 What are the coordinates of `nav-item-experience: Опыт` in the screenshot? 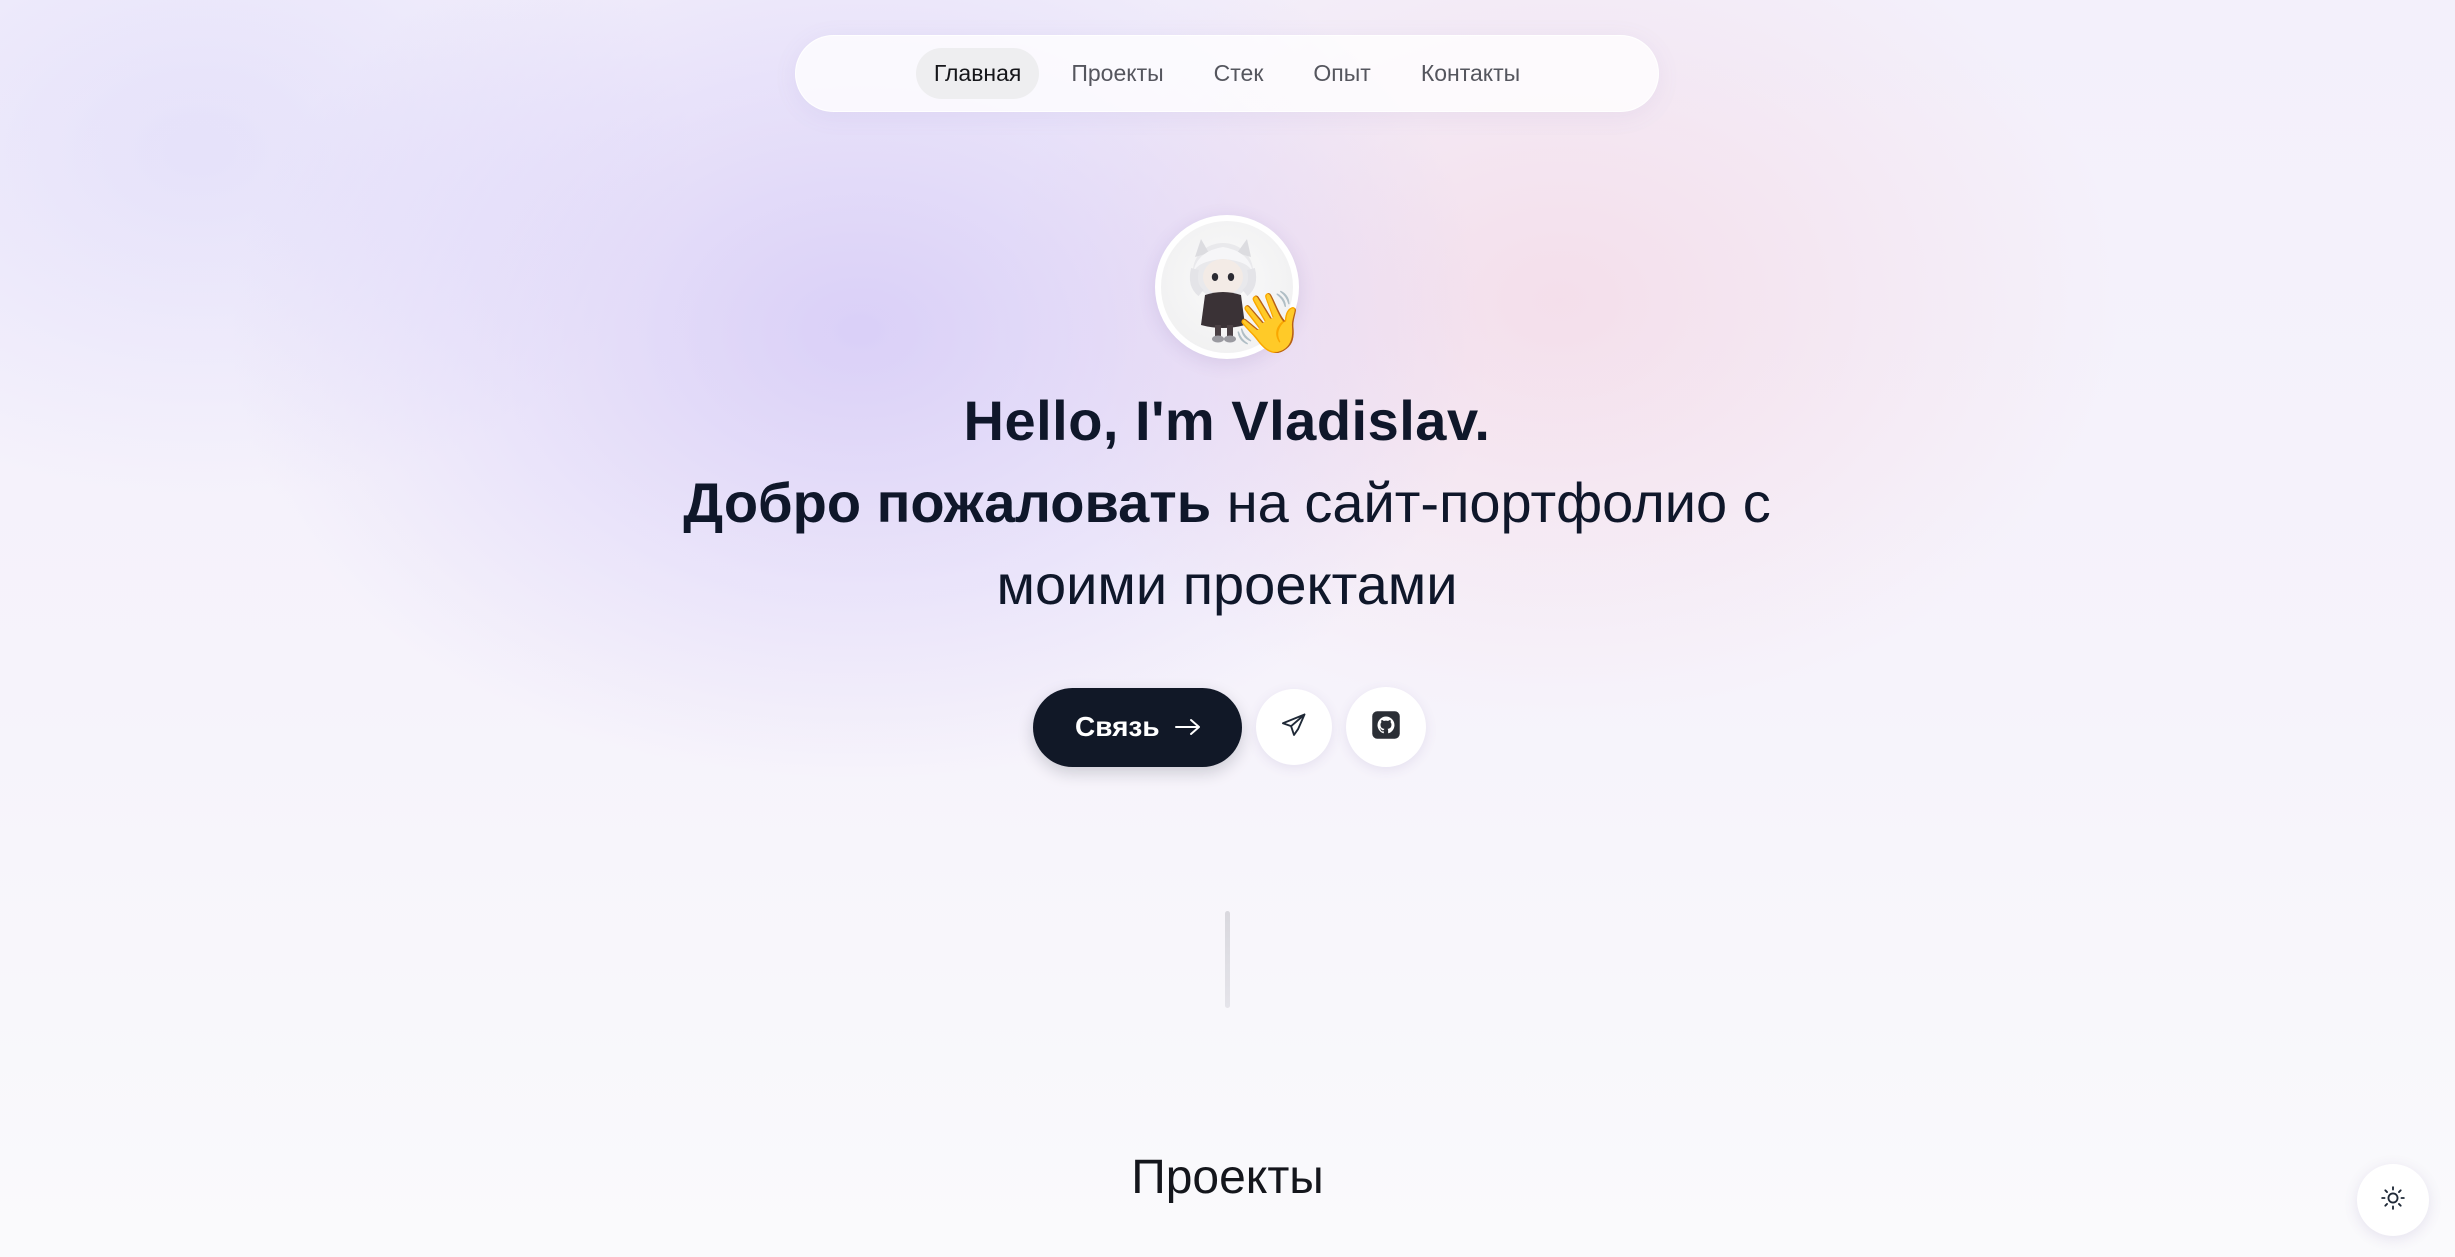 It's located at (1341, 73).